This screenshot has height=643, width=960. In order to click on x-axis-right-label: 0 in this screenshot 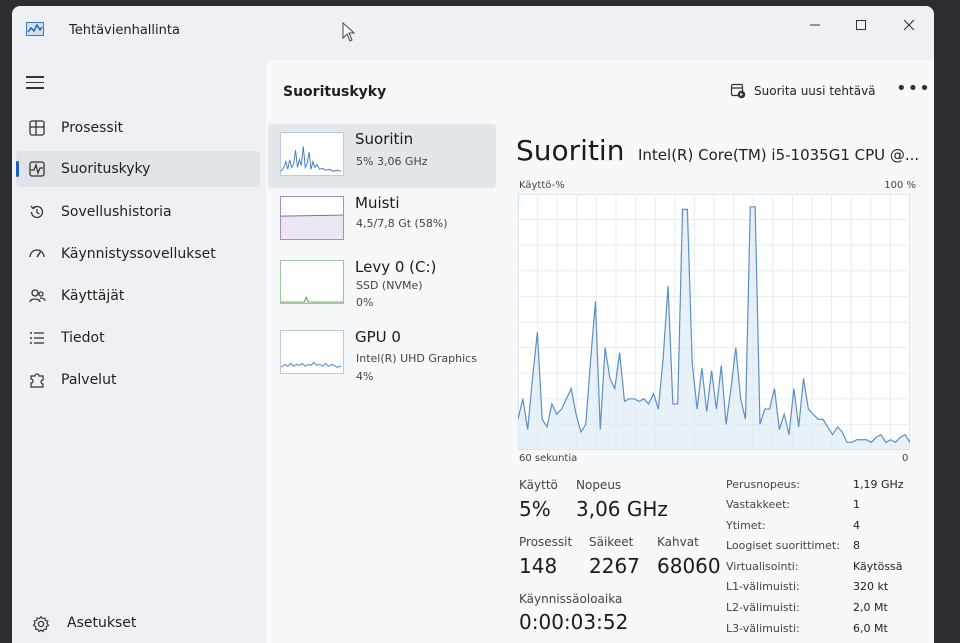, I will do `click(905, 458)`.